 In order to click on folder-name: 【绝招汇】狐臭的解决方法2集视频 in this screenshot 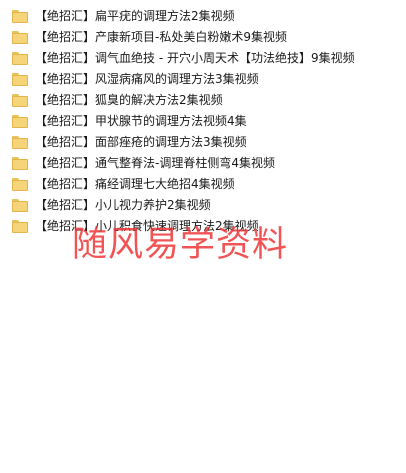, I will do `click(129, 100)`.